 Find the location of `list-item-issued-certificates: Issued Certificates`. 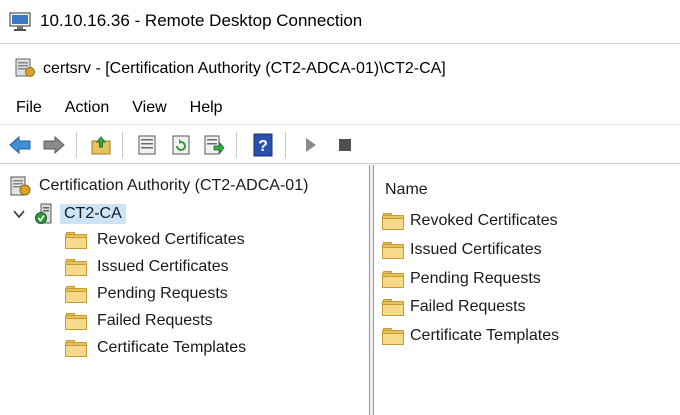

list-item-issued-certificates: Issued Certificates is located at coordinates (462, 250).